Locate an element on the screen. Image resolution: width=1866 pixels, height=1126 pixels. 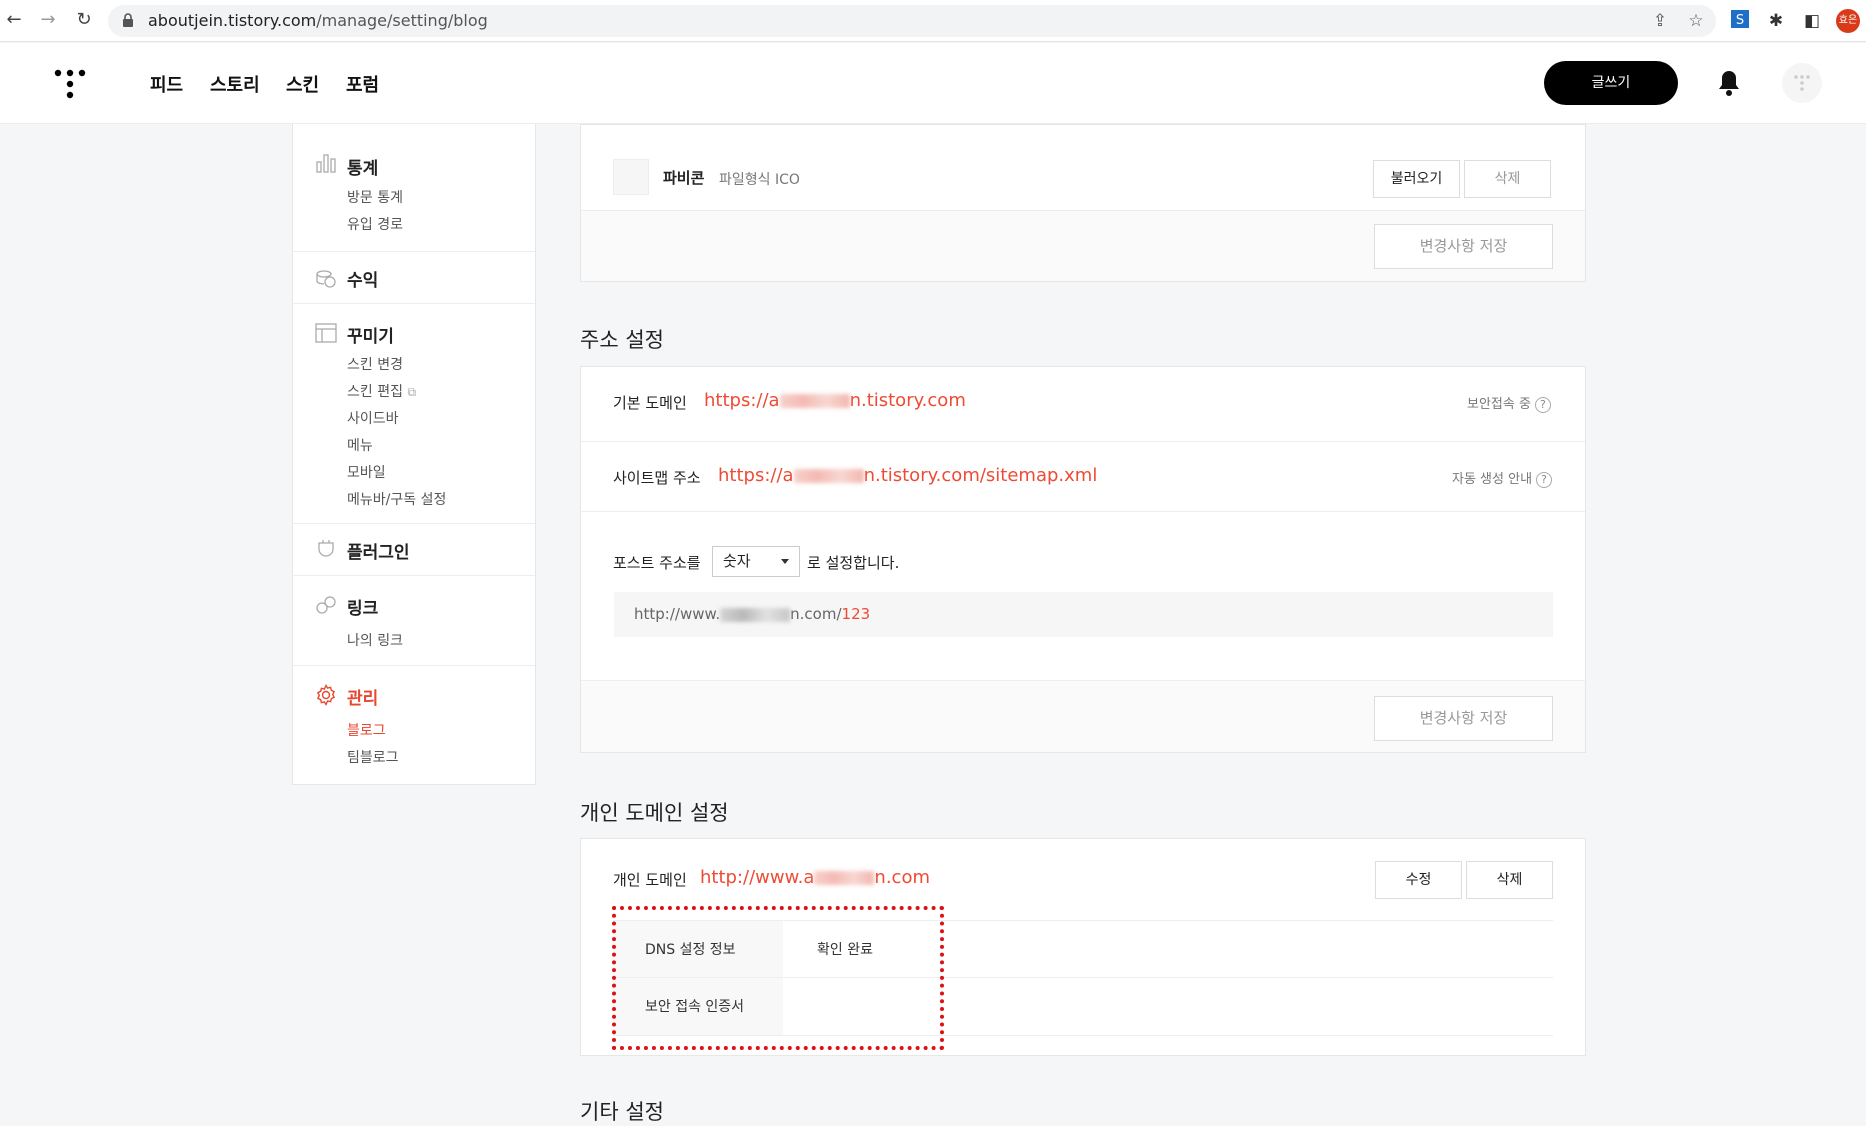
lock-icon is located at coordinates (128, 20).